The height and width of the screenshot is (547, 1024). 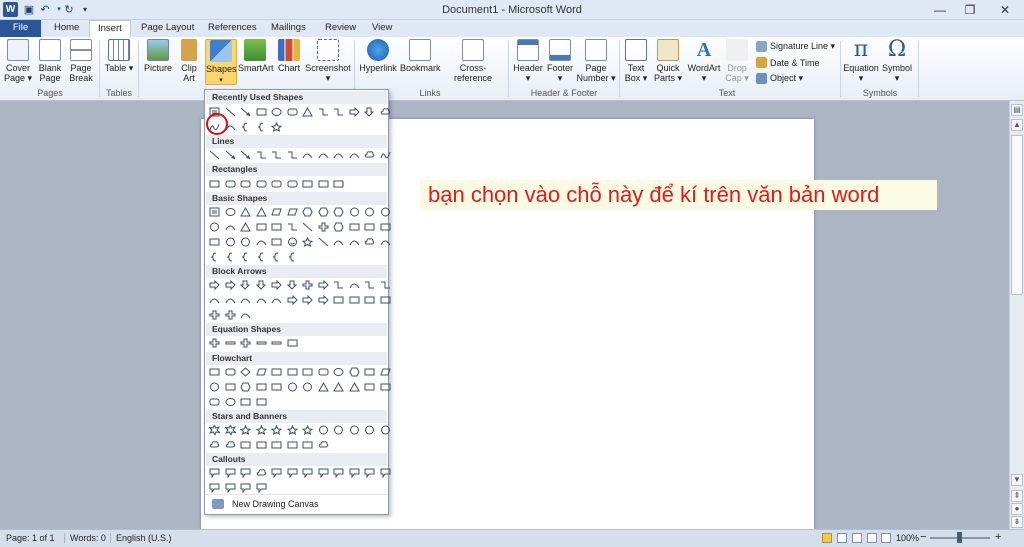 I want to click on text-box-button: Text Box ▾, so click(x=636, y=61).